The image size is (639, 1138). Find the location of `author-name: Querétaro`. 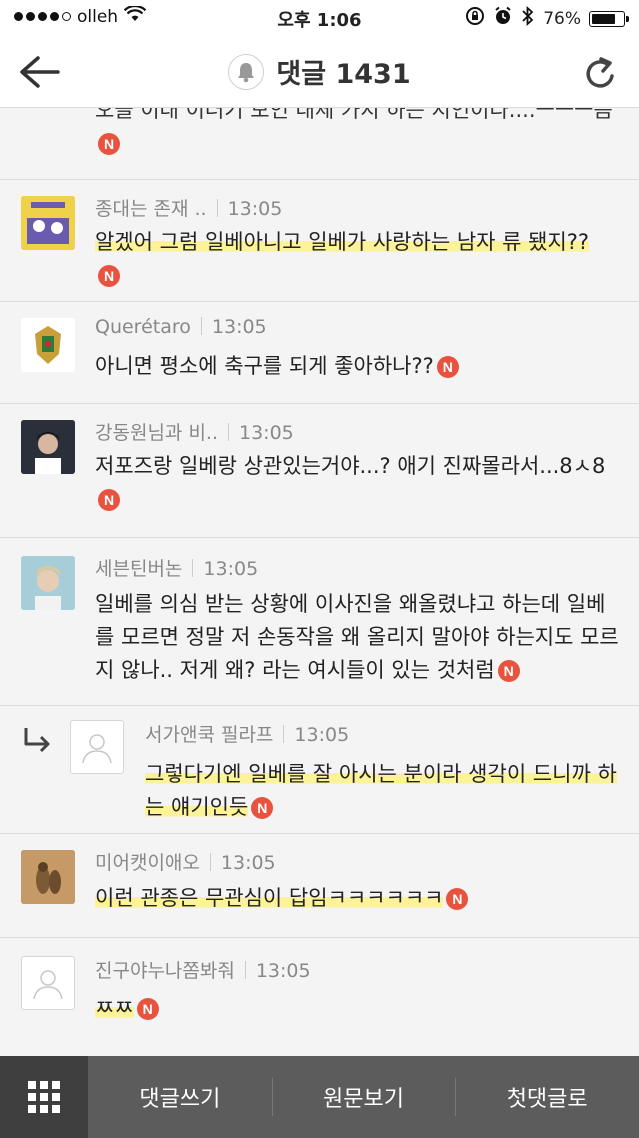

author-name: Querétaro is located at coordinates (143, 327).